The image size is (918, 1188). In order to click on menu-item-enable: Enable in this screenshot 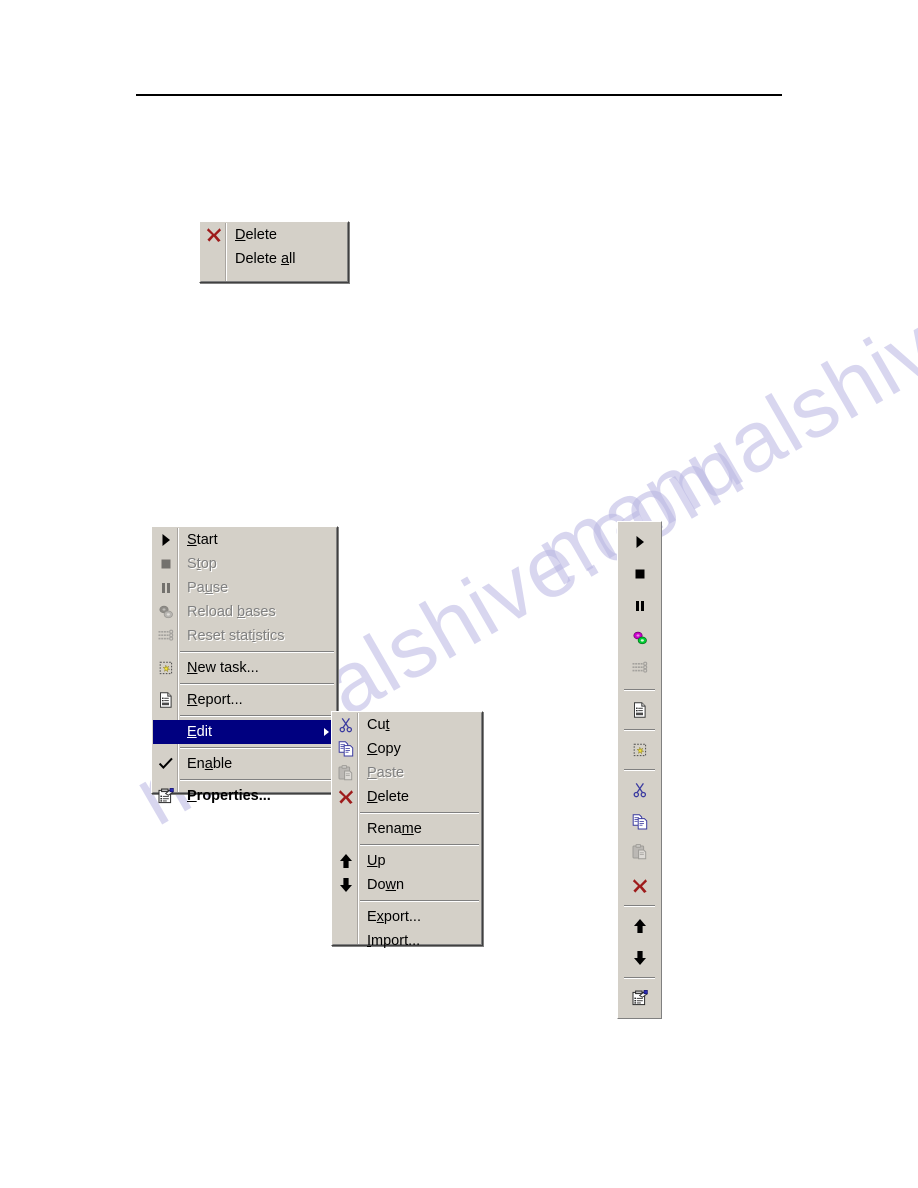, I will do `click(244, 764)`.